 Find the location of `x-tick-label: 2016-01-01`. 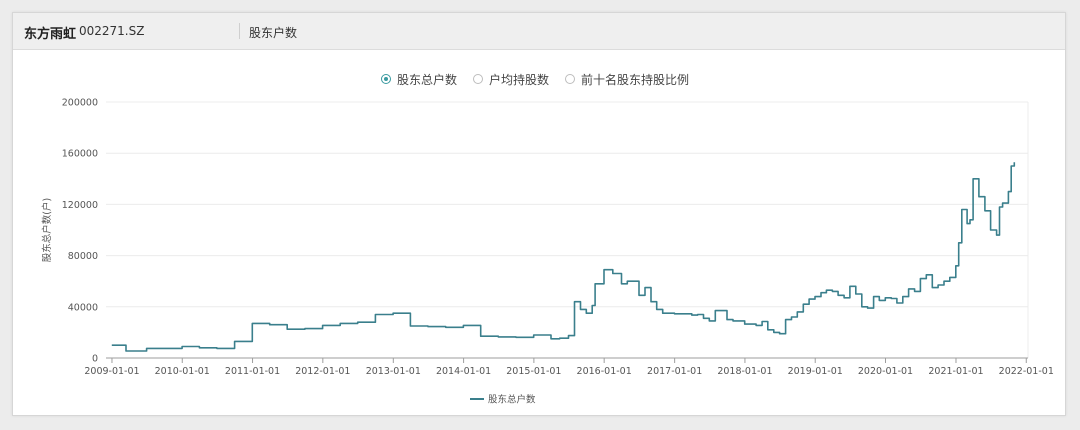

x-tick-label: 2016-01-01 is located at coordinates (604, 371).